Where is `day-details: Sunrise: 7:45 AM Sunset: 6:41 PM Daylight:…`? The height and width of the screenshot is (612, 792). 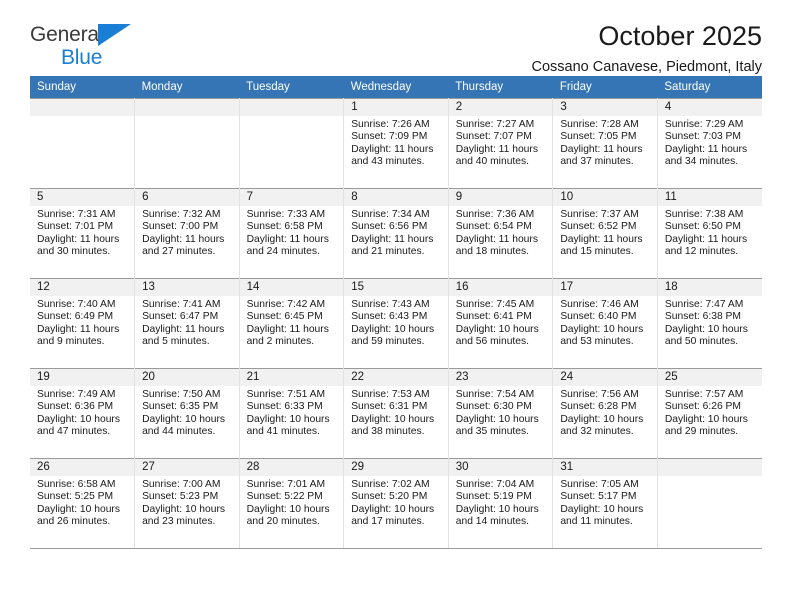 day-details: Sunrise: 7:45 AM Sunset: 6:41 PM Daylight:… is located at coordinates (501, 322).